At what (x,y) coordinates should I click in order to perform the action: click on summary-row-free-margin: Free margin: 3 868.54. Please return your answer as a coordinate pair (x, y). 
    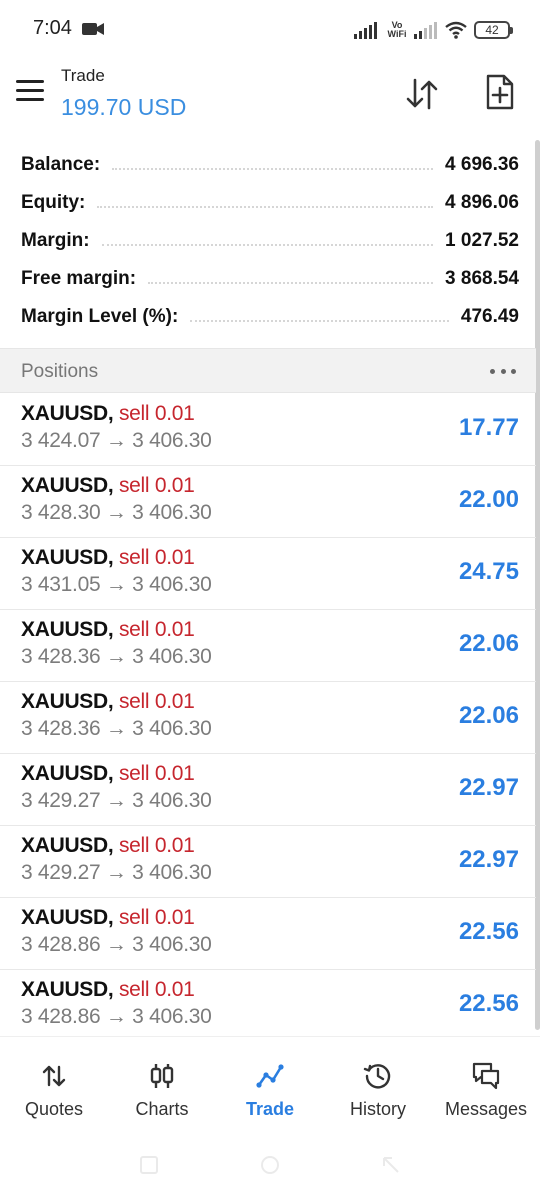
    Looking at the image, I should click on (268, 279).